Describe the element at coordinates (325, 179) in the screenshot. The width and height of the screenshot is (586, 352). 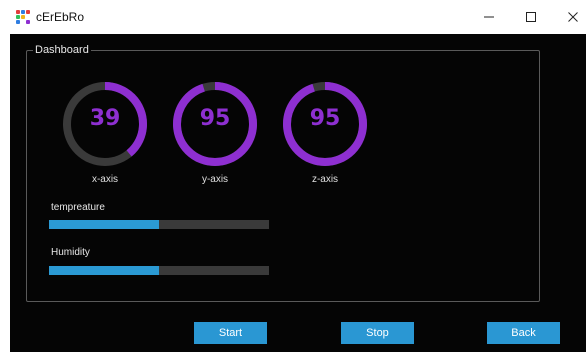
I see `z-axis-label: z-axis` at that location.